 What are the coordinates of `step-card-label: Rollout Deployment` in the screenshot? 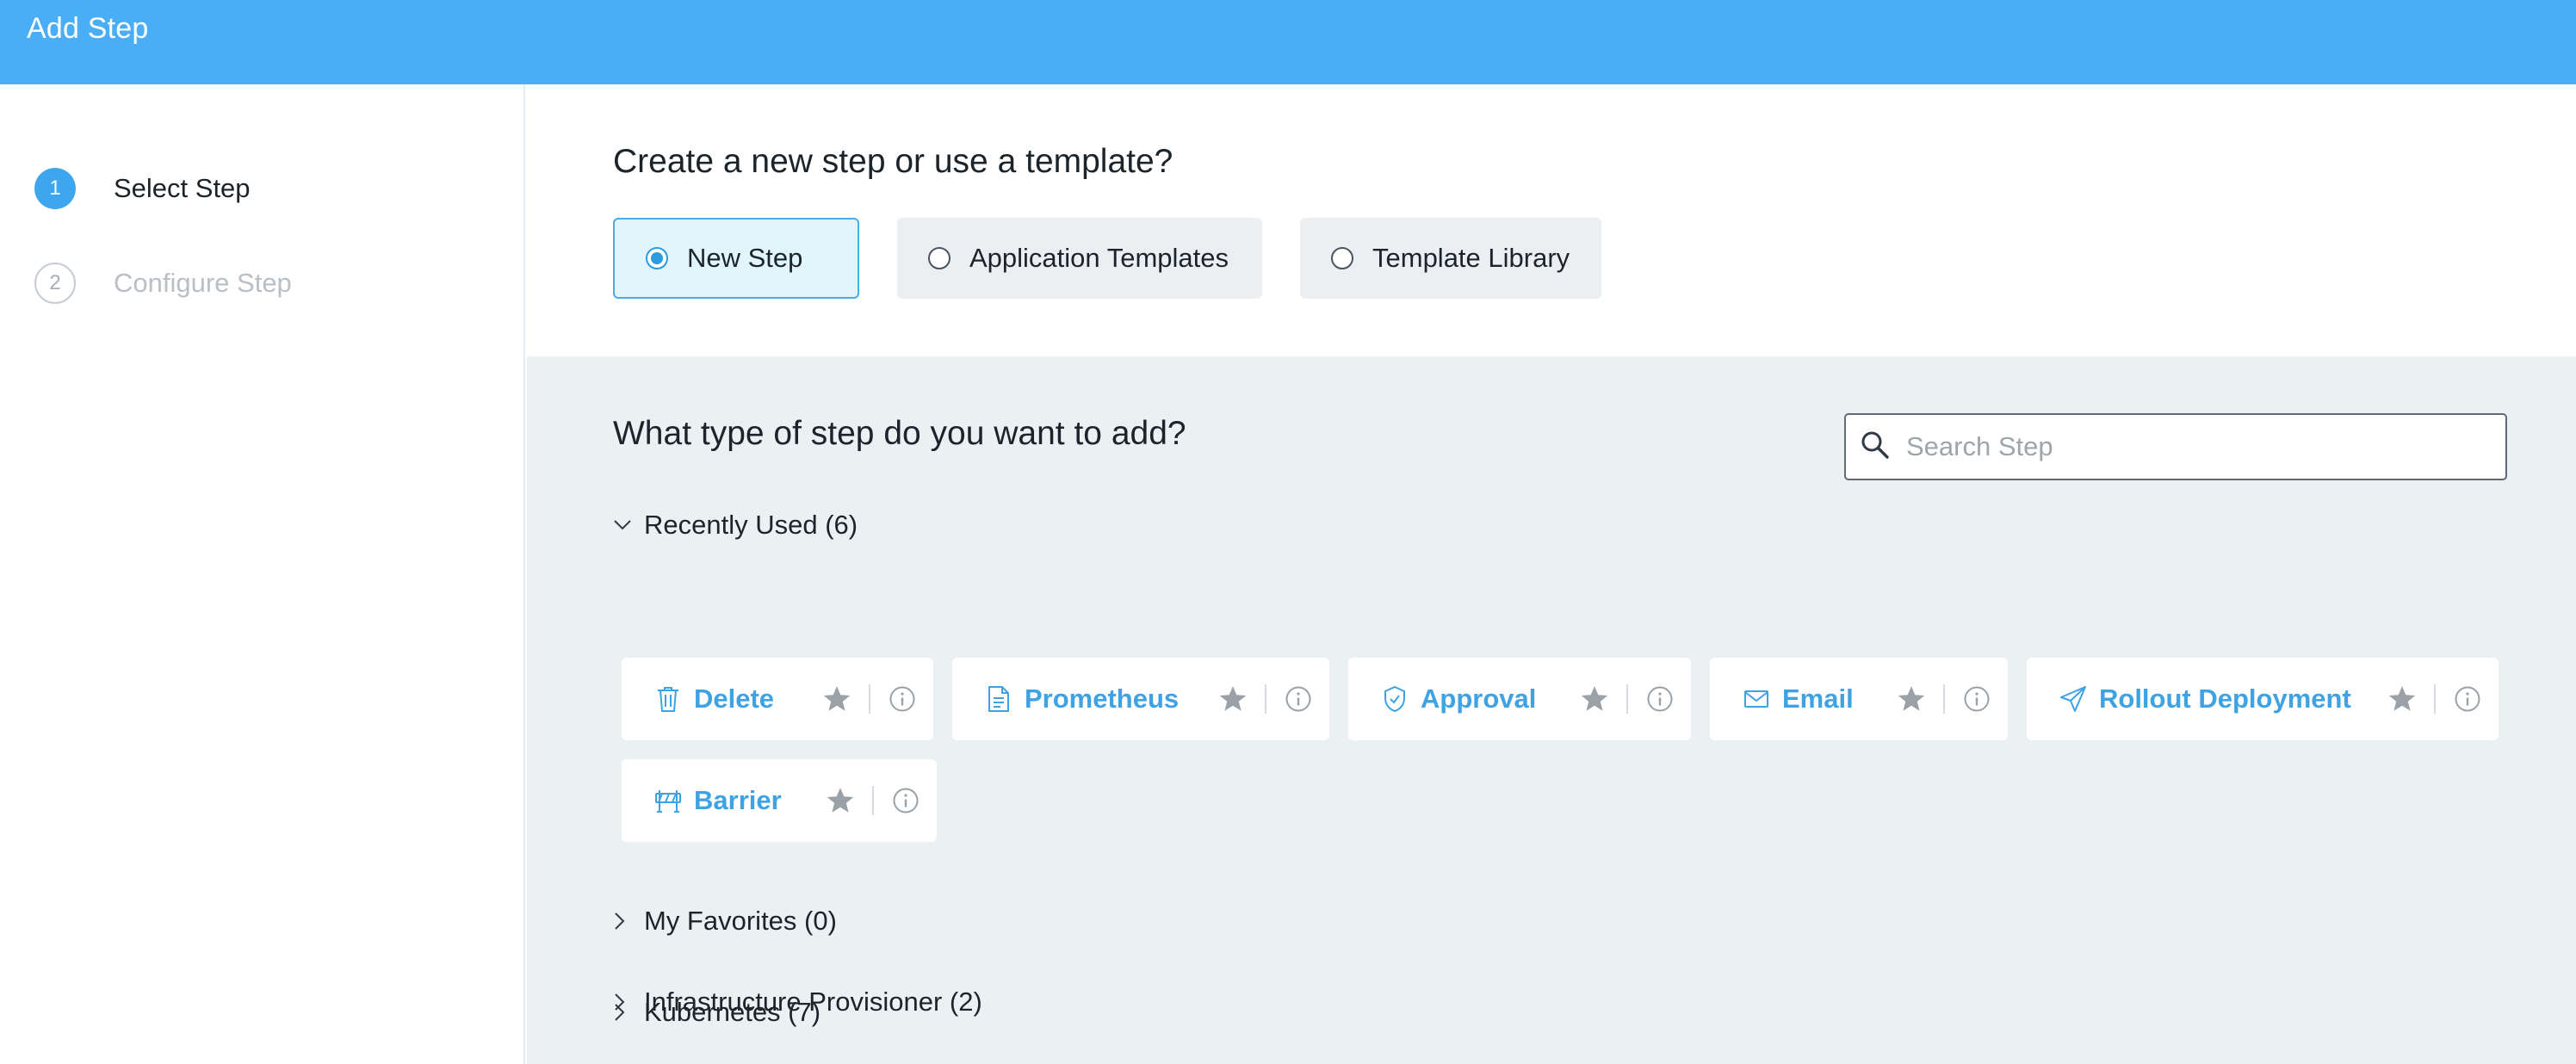 It's located at (2225, 699).